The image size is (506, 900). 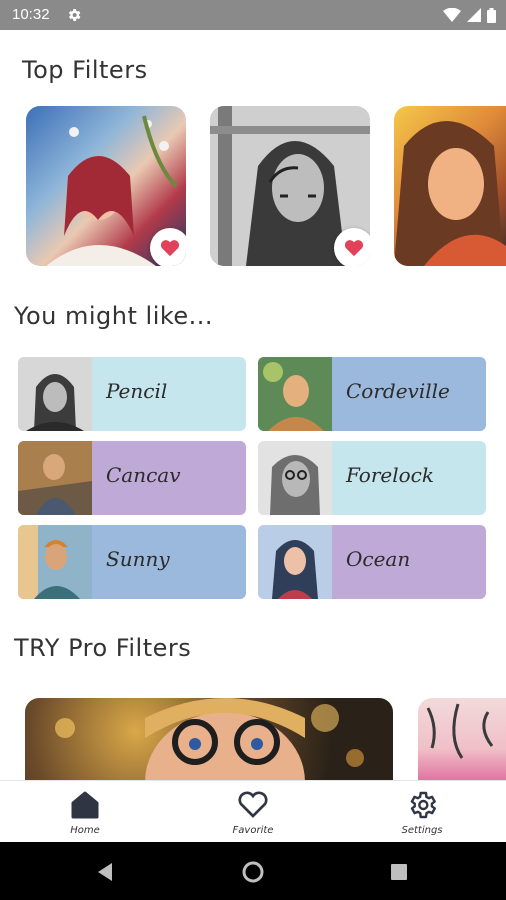 I want to click on nav-favorite-label: Favorite, so click(x=253, y=830).